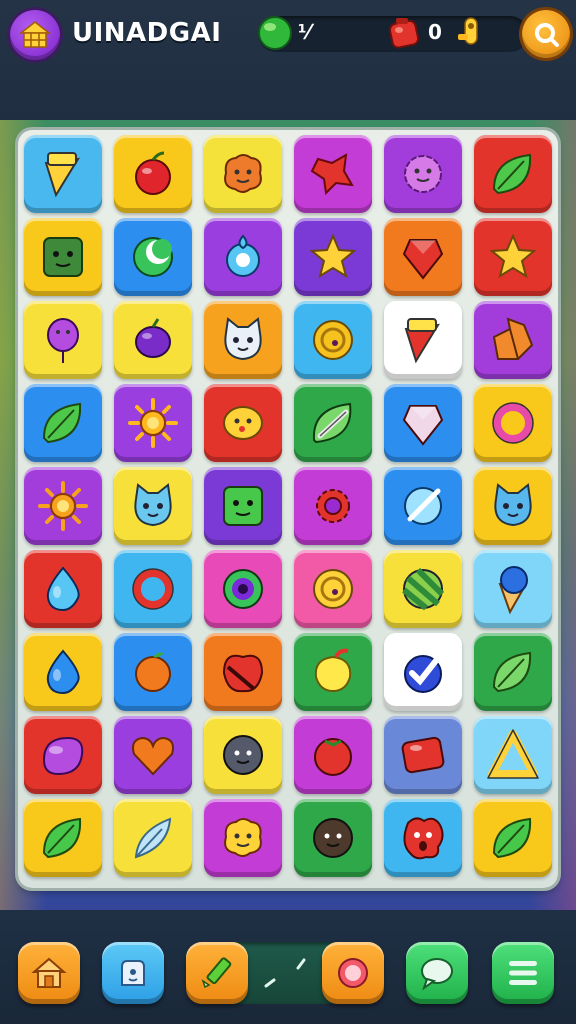 Image resolution: width=576 pixels, height=1024 pixels. What do you see at coordinates (513, 174) in the screenshot?
I see `tile-r0-c5` at bounding box center [513, 174].